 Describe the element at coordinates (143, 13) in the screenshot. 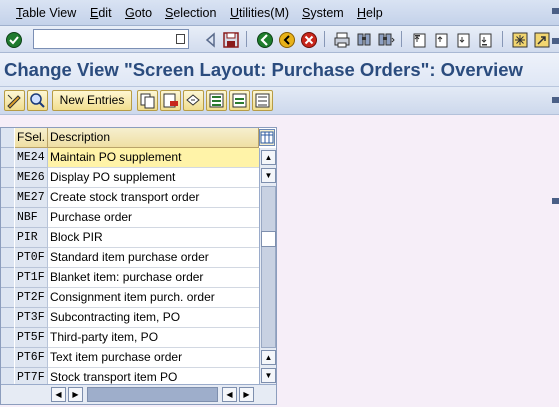

I see `menu-label: oto` at that location.